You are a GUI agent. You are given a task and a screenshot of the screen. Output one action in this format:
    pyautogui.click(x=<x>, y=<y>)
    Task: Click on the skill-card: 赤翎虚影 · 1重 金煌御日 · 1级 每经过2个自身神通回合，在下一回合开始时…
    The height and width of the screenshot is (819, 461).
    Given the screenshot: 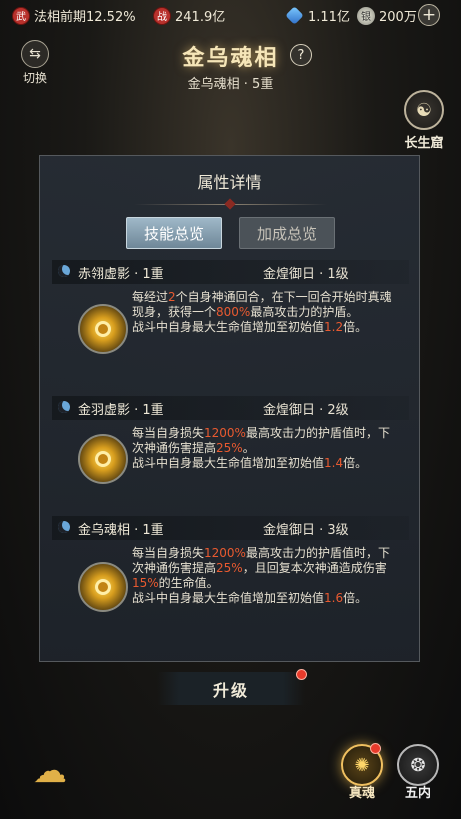 What is the action you would take?
    pyautogui.click(x=230, y=320)
    